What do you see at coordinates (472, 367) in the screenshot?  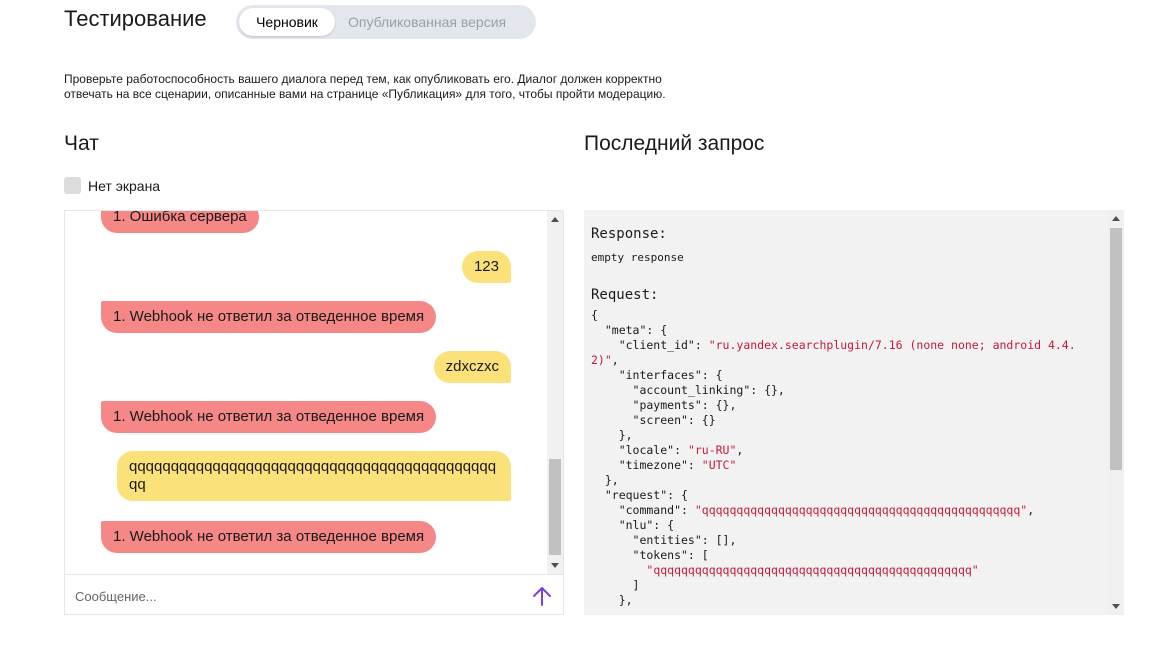 I see `user-message: zdxczxc` at bounding box center [472, 367].